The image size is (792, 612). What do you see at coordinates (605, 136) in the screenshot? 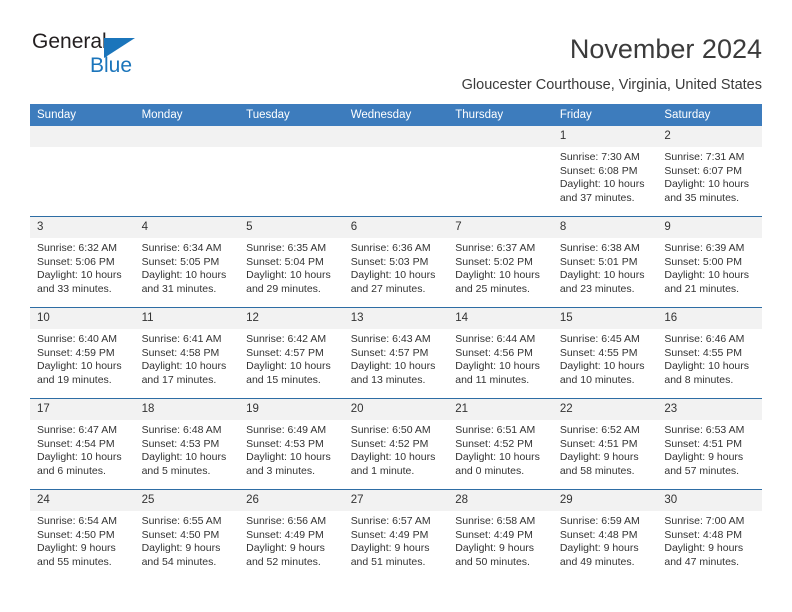
I see `day-number: 1` at bounding box center [605, 136].